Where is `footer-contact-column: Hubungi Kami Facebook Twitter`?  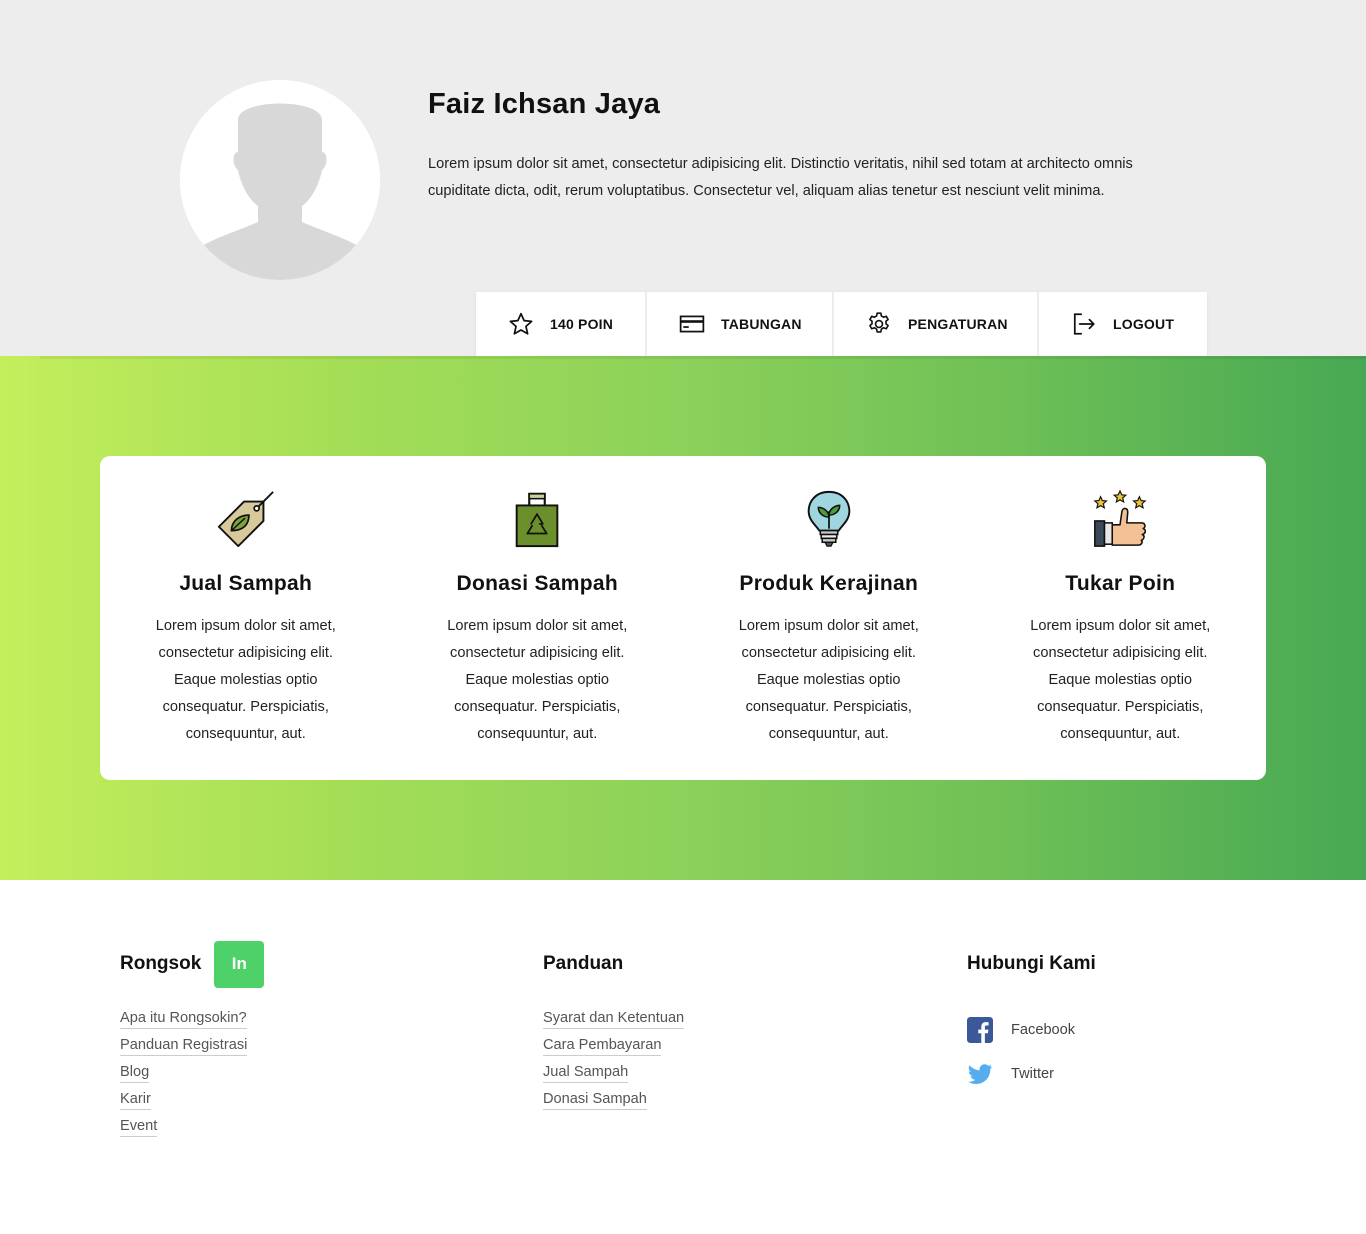
footer-contact-column: Hubungi Kami Facebook Twitter is located at coordinates (1031, 1018).